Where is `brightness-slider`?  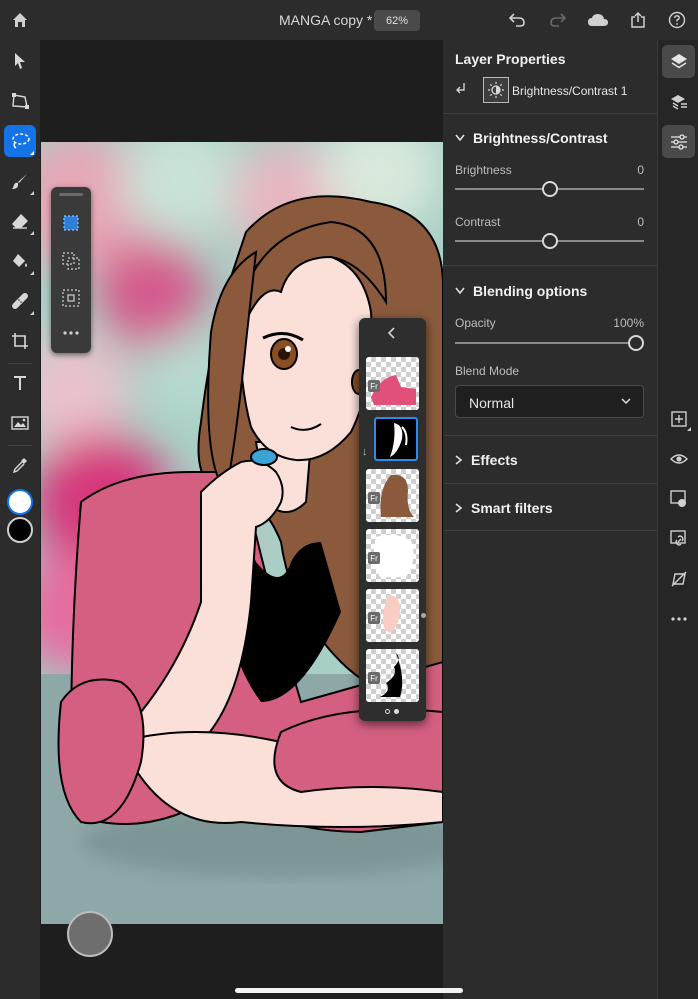 brightness-slider is located at coordinates (549, 189).